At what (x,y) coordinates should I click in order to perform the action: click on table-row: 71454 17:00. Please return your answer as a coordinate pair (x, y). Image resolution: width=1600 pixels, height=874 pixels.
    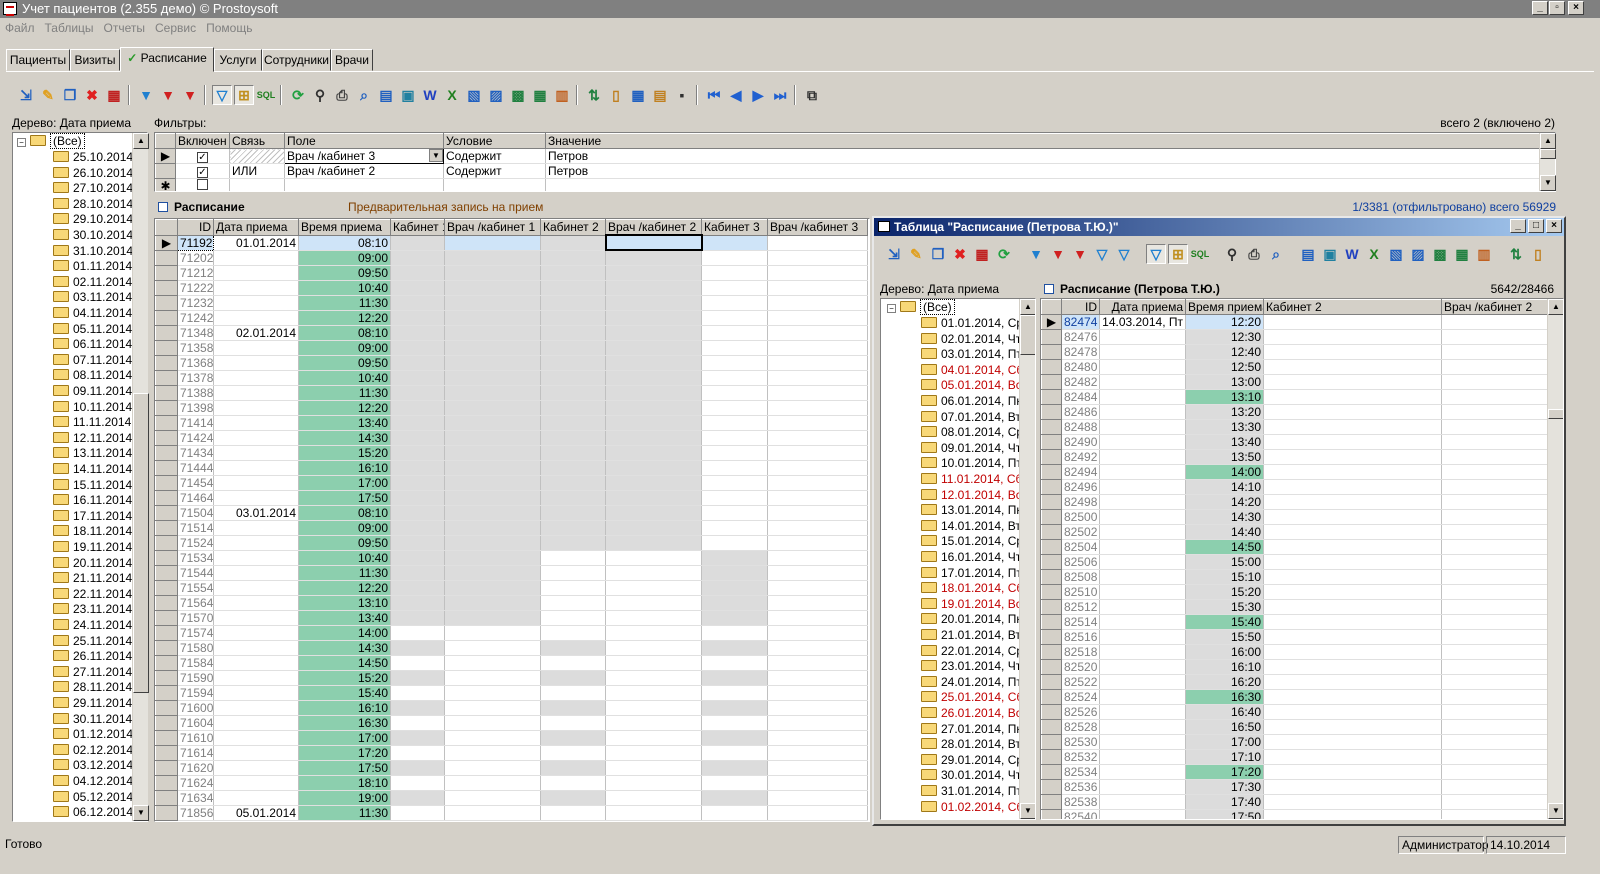
    Looking at the image, I should click on (511, 482).